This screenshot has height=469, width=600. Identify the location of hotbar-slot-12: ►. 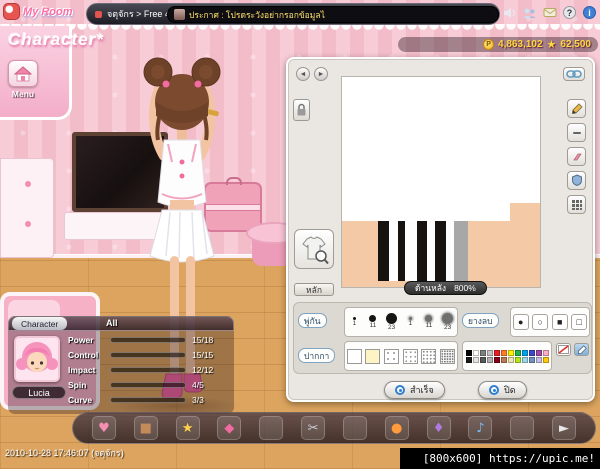
(564, 428).